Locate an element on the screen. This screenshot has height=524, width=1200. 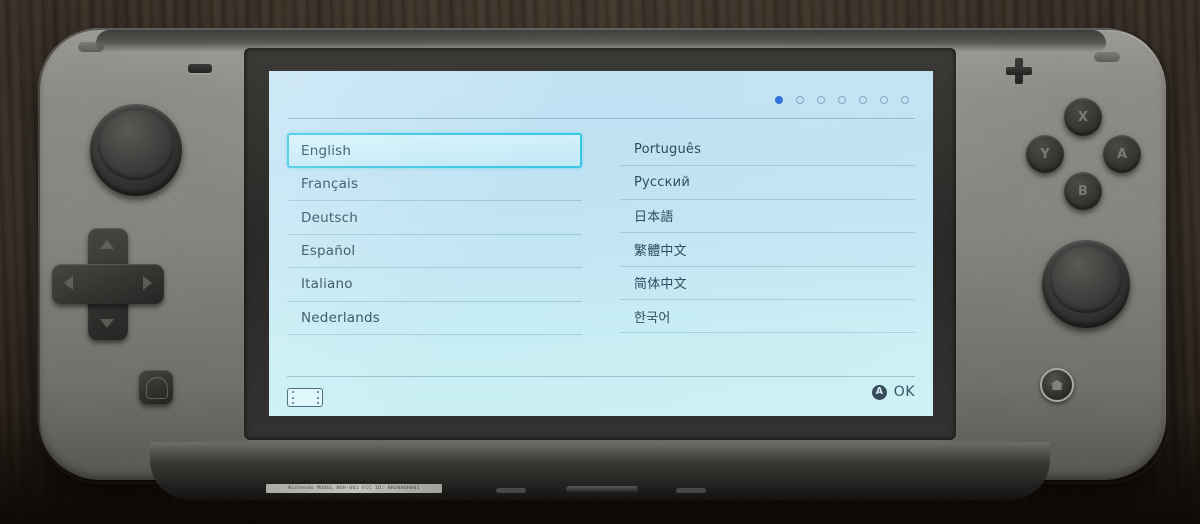
home-button is located at coordinates (1057, 385).